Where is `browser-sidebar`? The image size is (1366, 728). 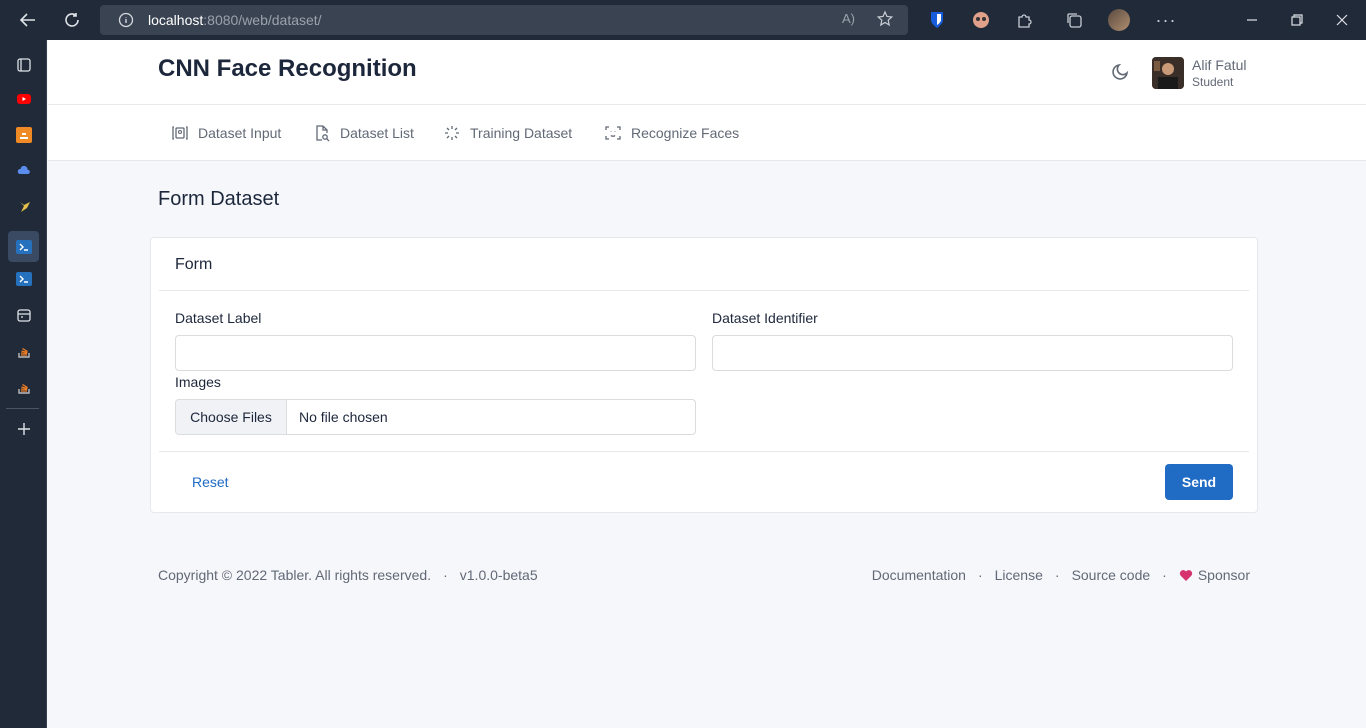
browser-sidebar is located at coordinates (23, 384).